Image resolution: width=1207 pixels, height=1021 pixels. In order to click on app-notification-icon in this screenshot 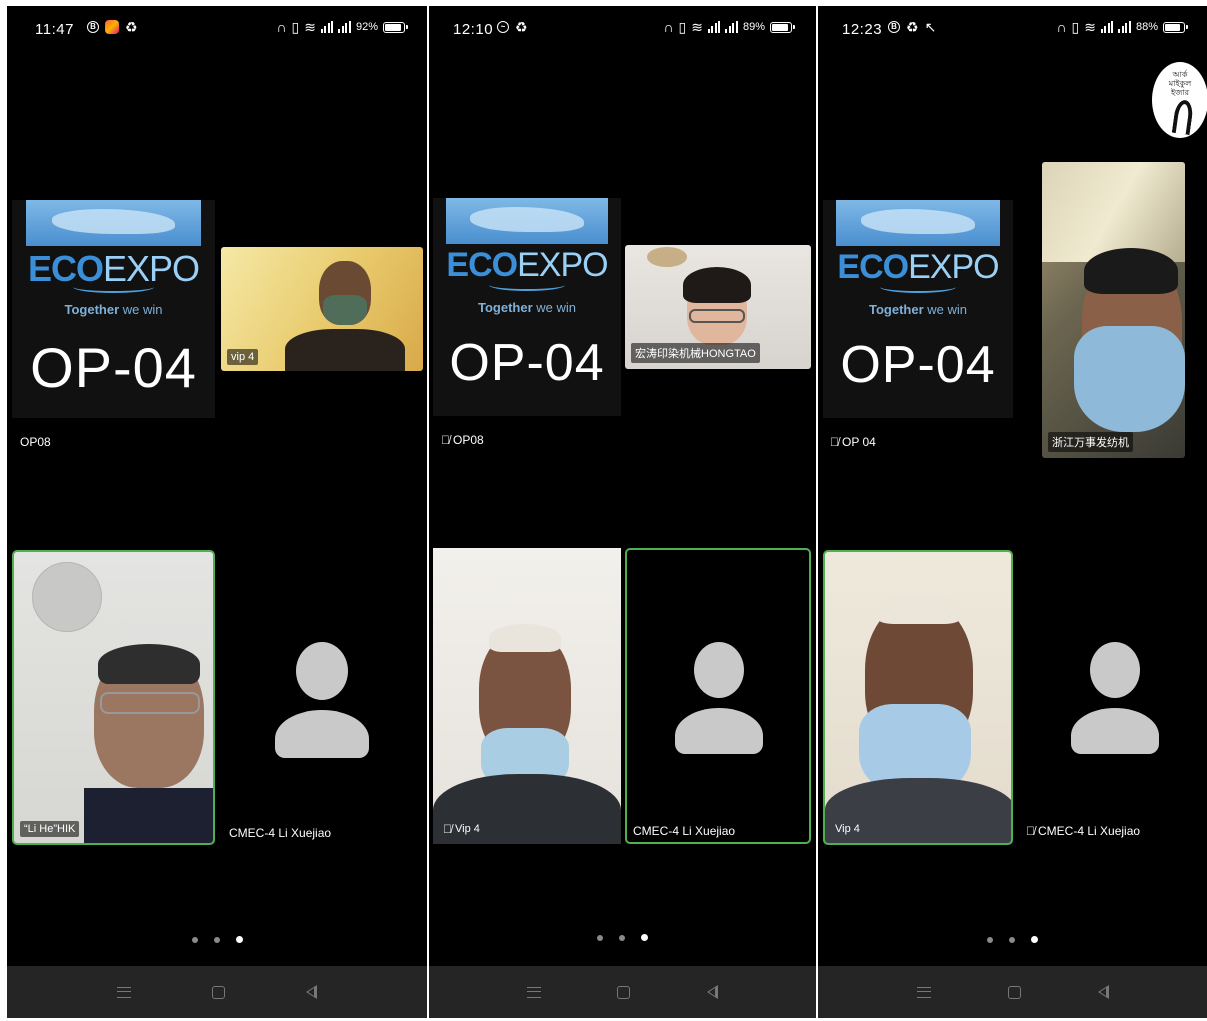, I will do `click(112, 27)`.